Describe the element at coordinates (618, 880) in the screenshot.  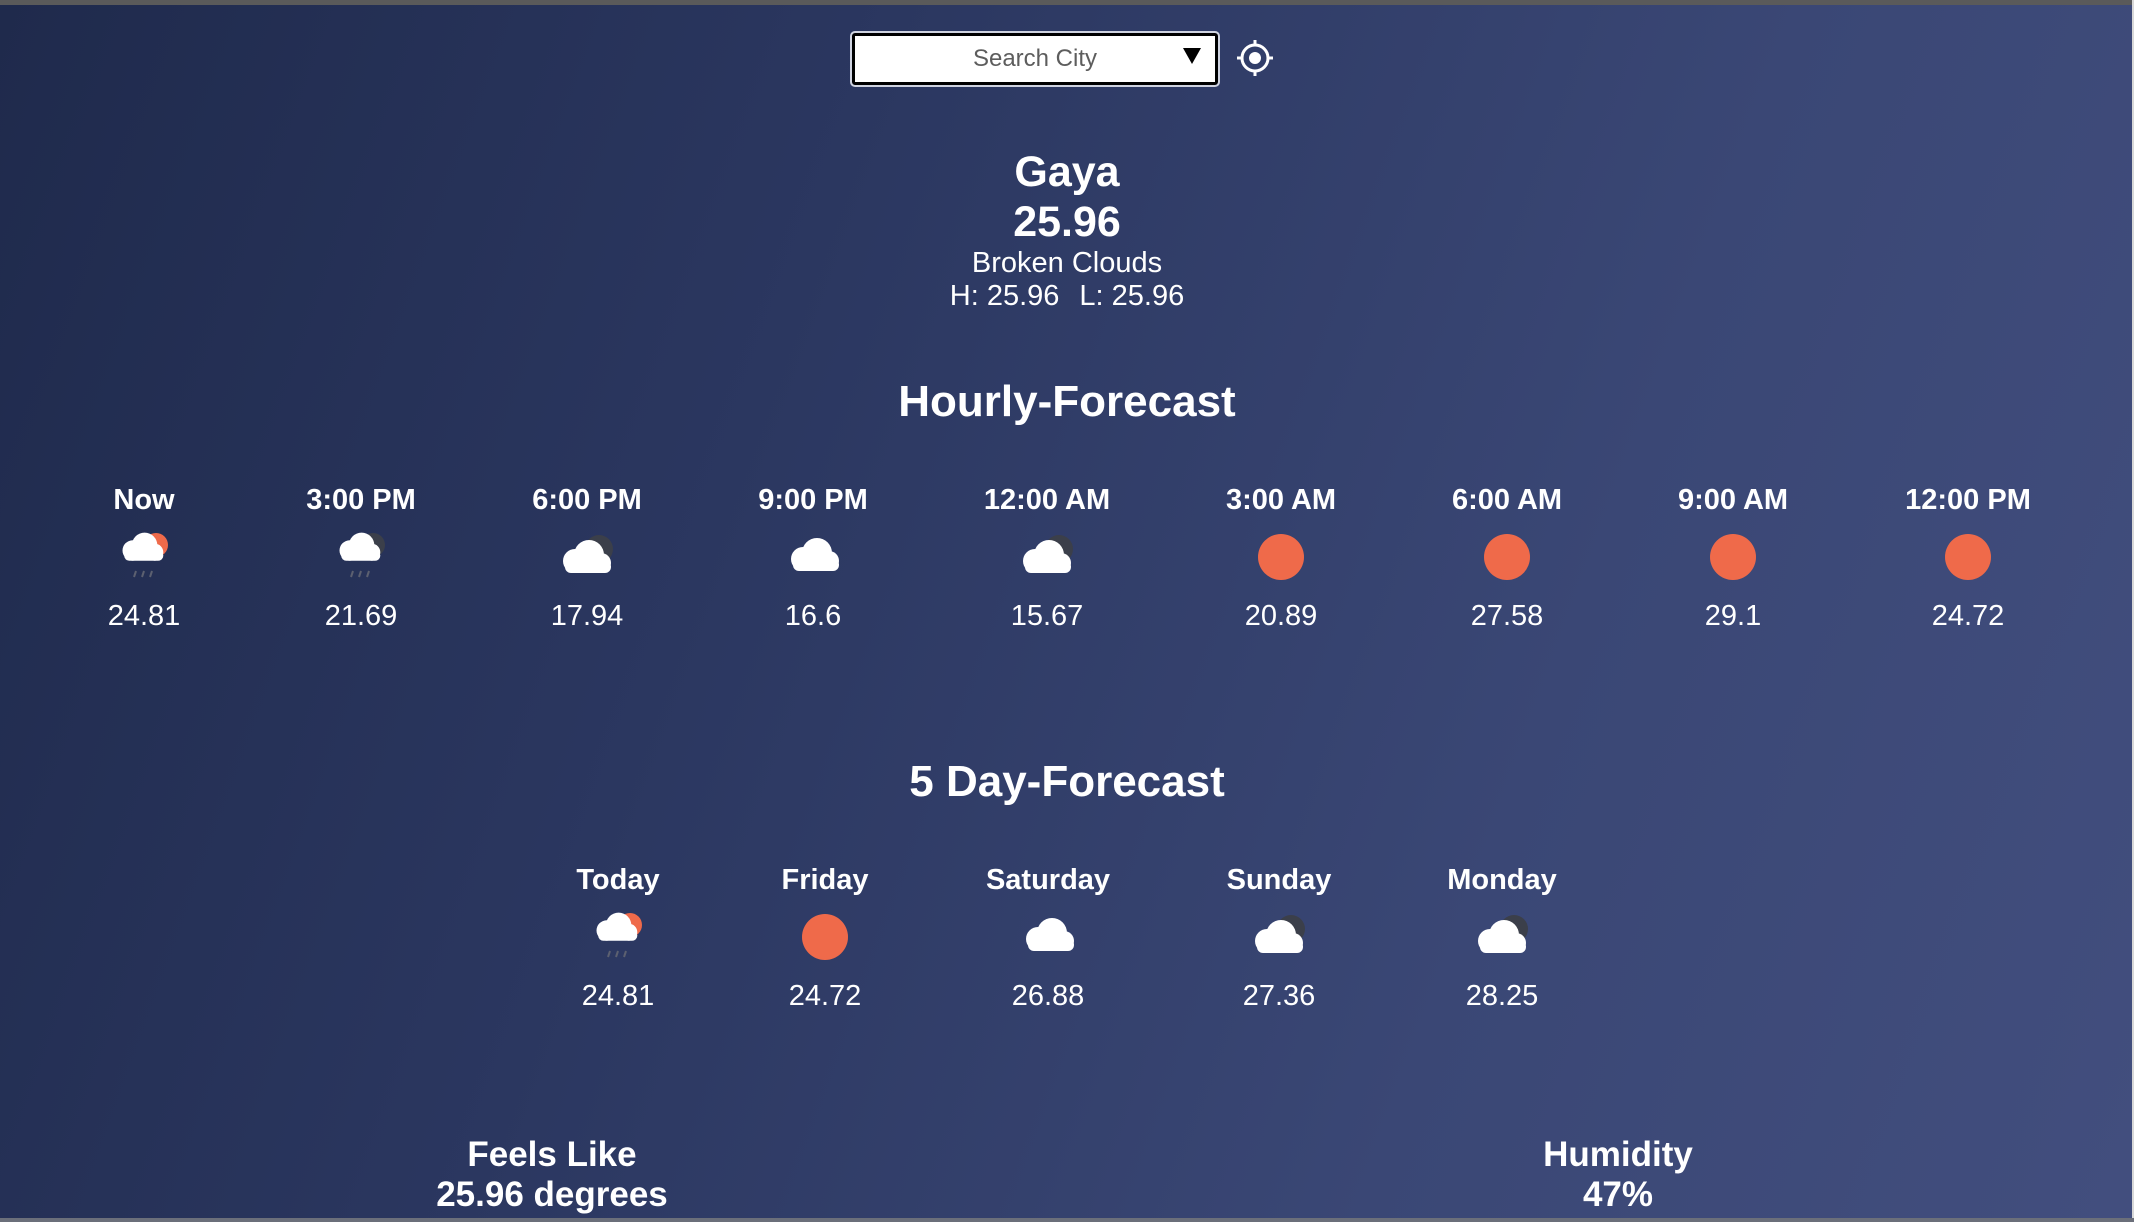
I see `daily-day: Today` at that location.